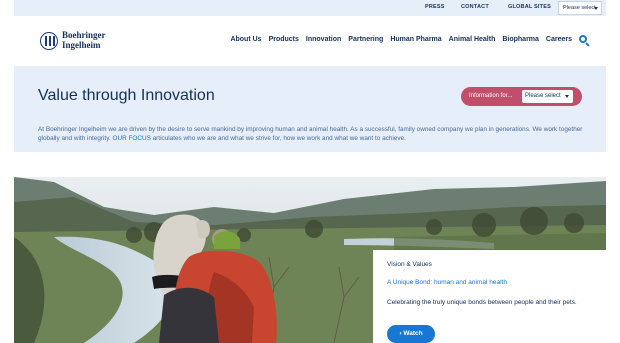 This screenshot has width=620, height=343. What do you see at coordinates (559, 39) in the screenshot?
I see `nav-careers: Careers` at bounding box center [559, 39].